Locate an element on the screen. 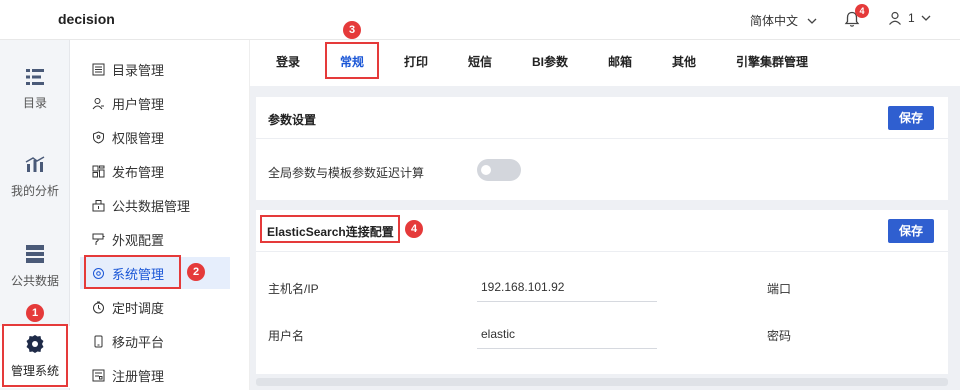 Image resolution: width=960 pixels, height=390 pixels. language-selector: 简体中文 is located at coordinates (783, 20).